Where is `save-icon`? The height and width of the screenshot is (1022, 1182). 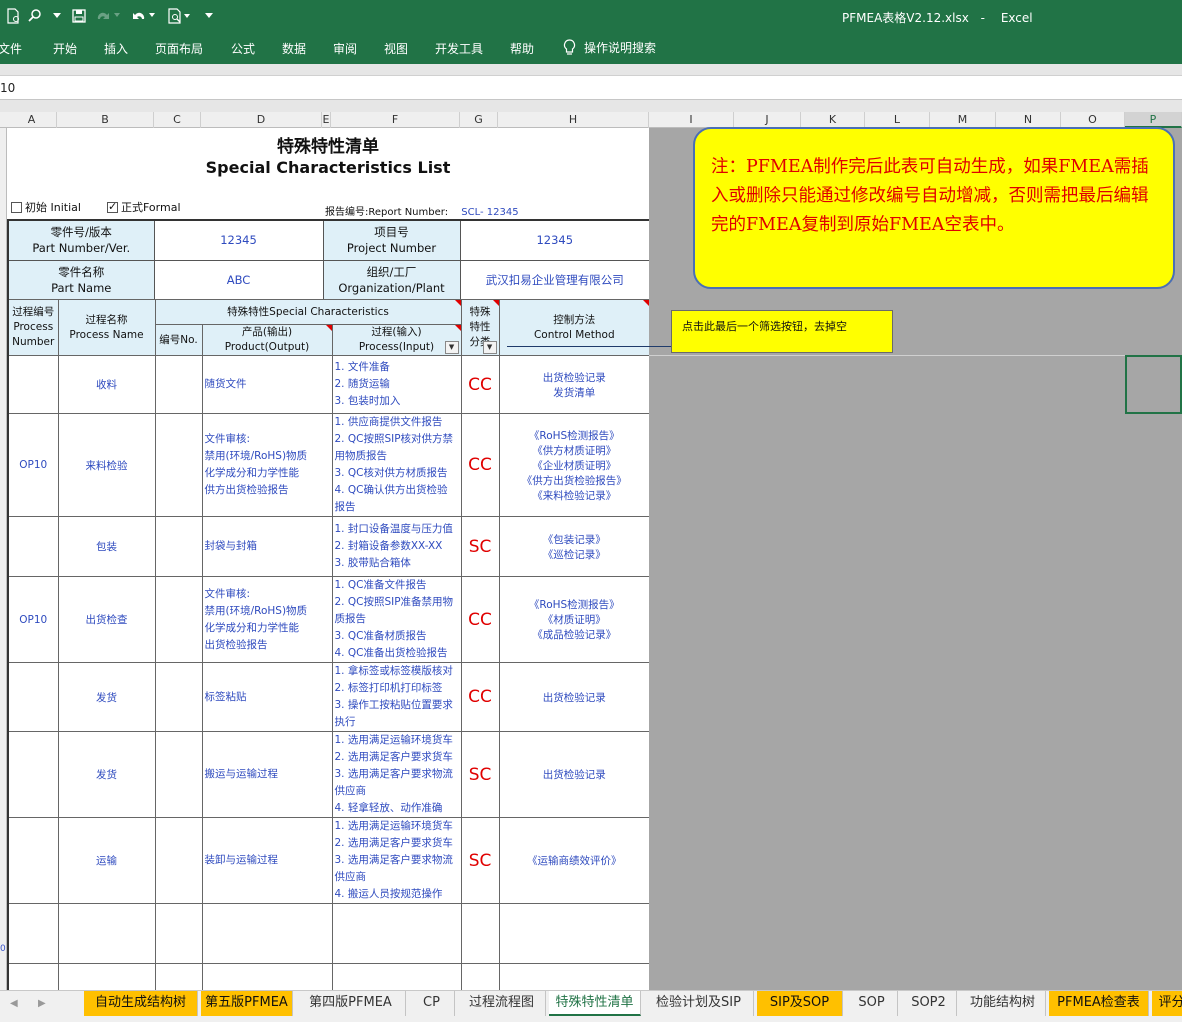
save-icon is located at coordinates (79, 16).